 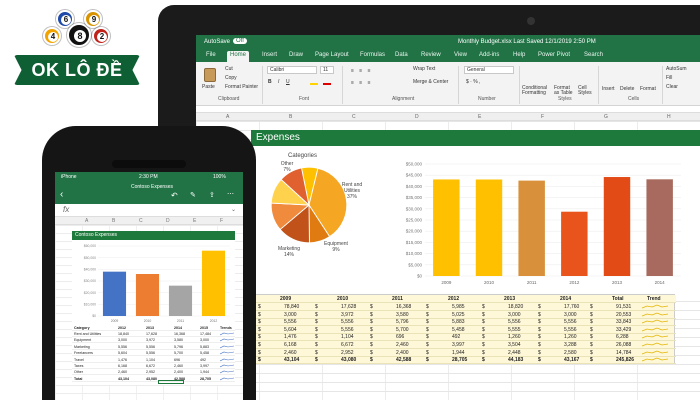 What do you see at coordinates (212, 196) in the screenshot?
I see `share-icon: ⇪` at bounding box center [212, 196].